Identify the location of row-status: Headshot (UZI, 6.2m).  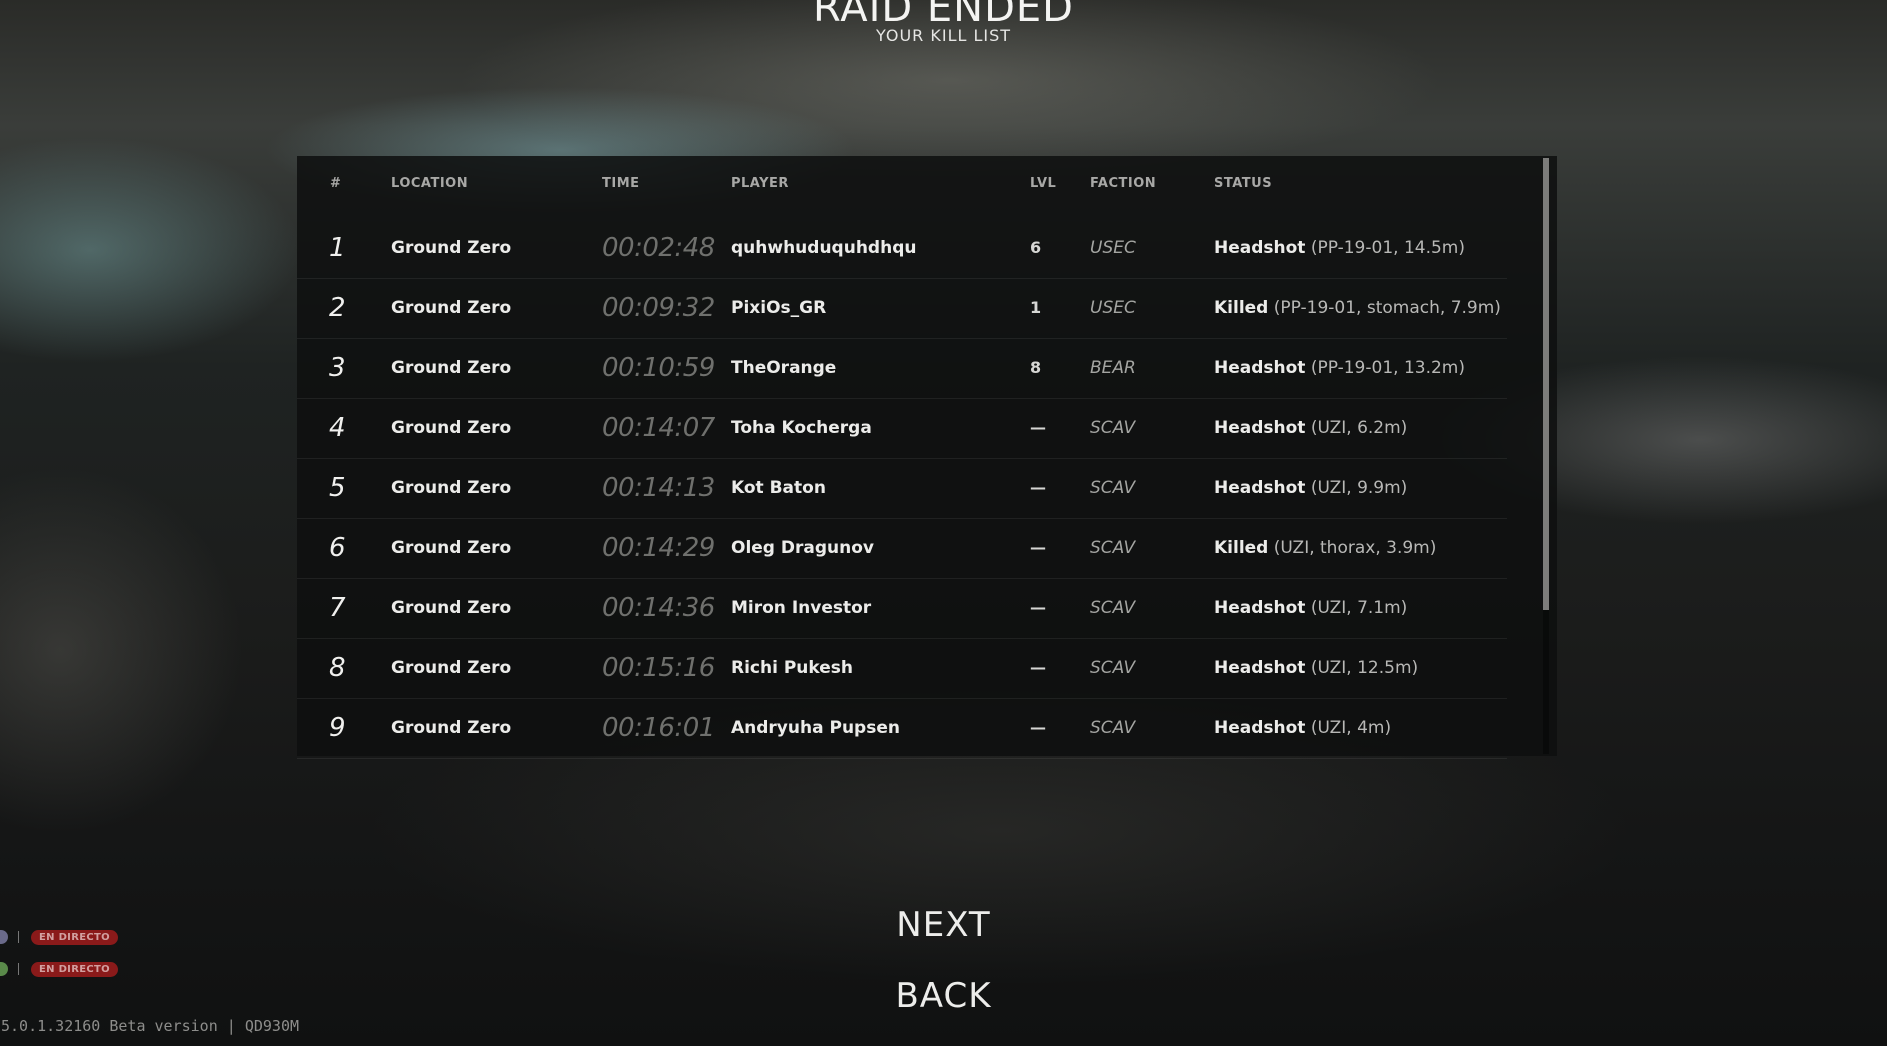
(1310, 428).